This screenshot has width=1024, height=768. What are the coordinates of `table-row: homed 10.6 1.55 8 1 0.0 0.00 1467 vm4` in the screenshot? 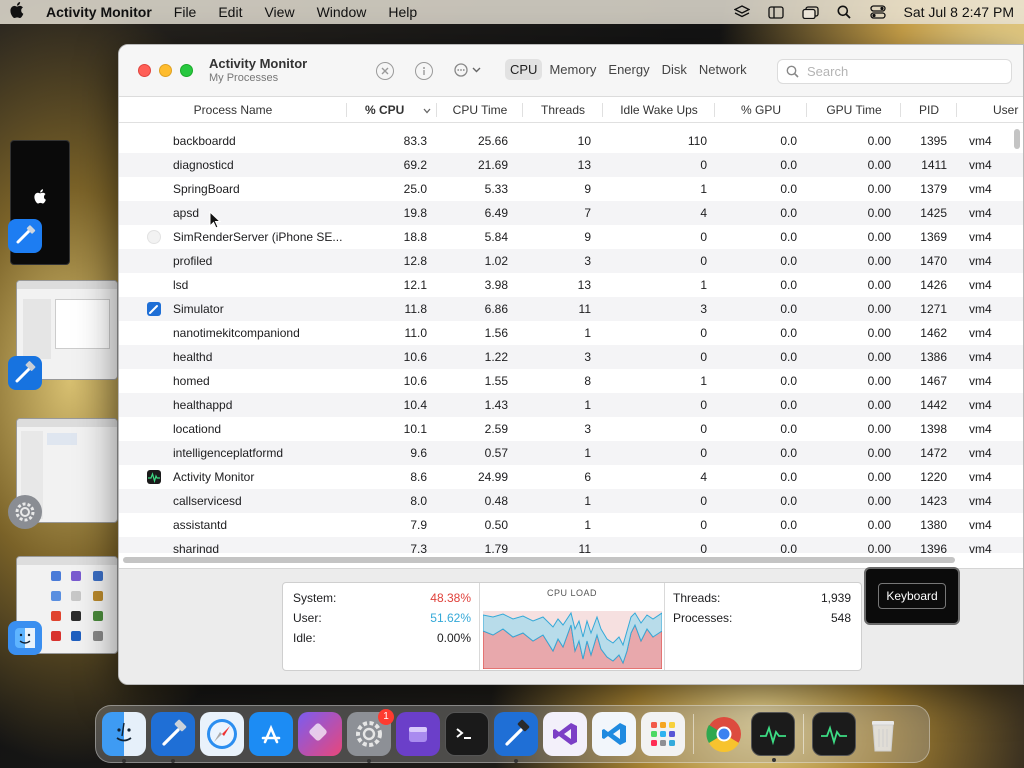 It's located at (571, 381).